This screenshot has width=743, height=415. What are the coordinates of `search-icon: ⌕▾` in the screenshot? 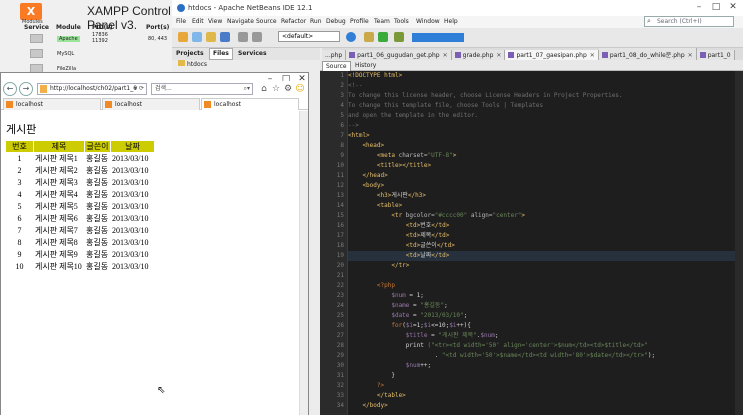 It's located at (247, 89).